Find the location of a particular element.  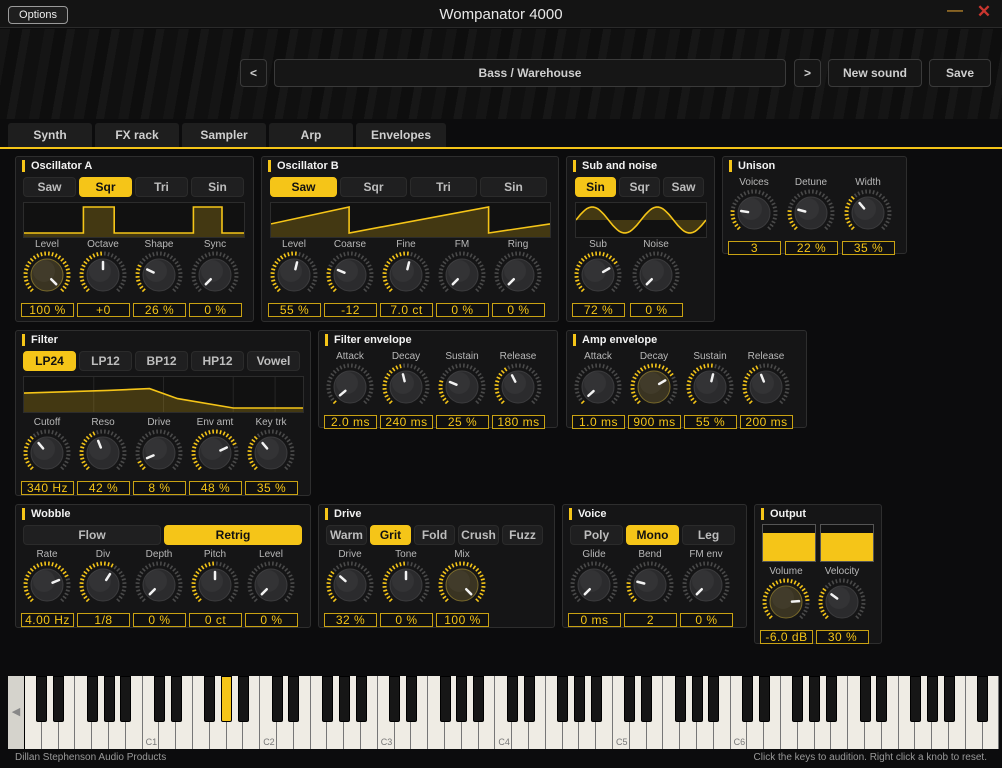

osc-b-fine-knob is located at coordinates (406, 275).